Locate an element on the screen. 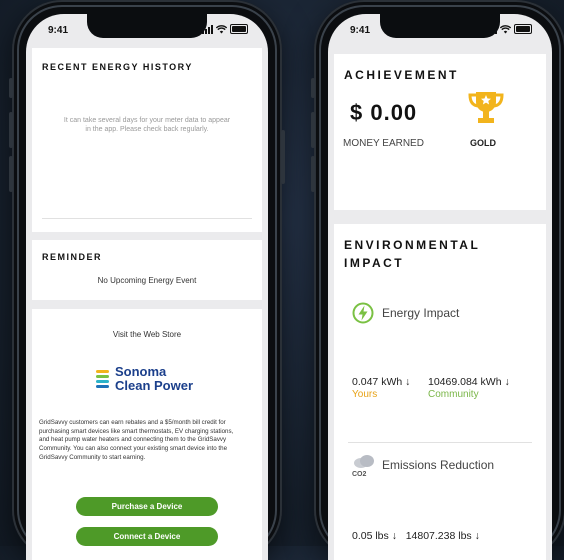 The image size is (564, 560). lightning-bolt-icon is located at coordinates (363, 313).